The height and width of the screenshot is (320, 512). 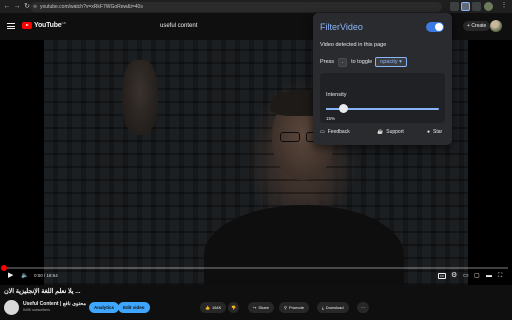 What do you see at coordinates (335, 132) in the screenshot?
I see `feedback-link: ▭ Feedback` at bounding box center [335, 132].